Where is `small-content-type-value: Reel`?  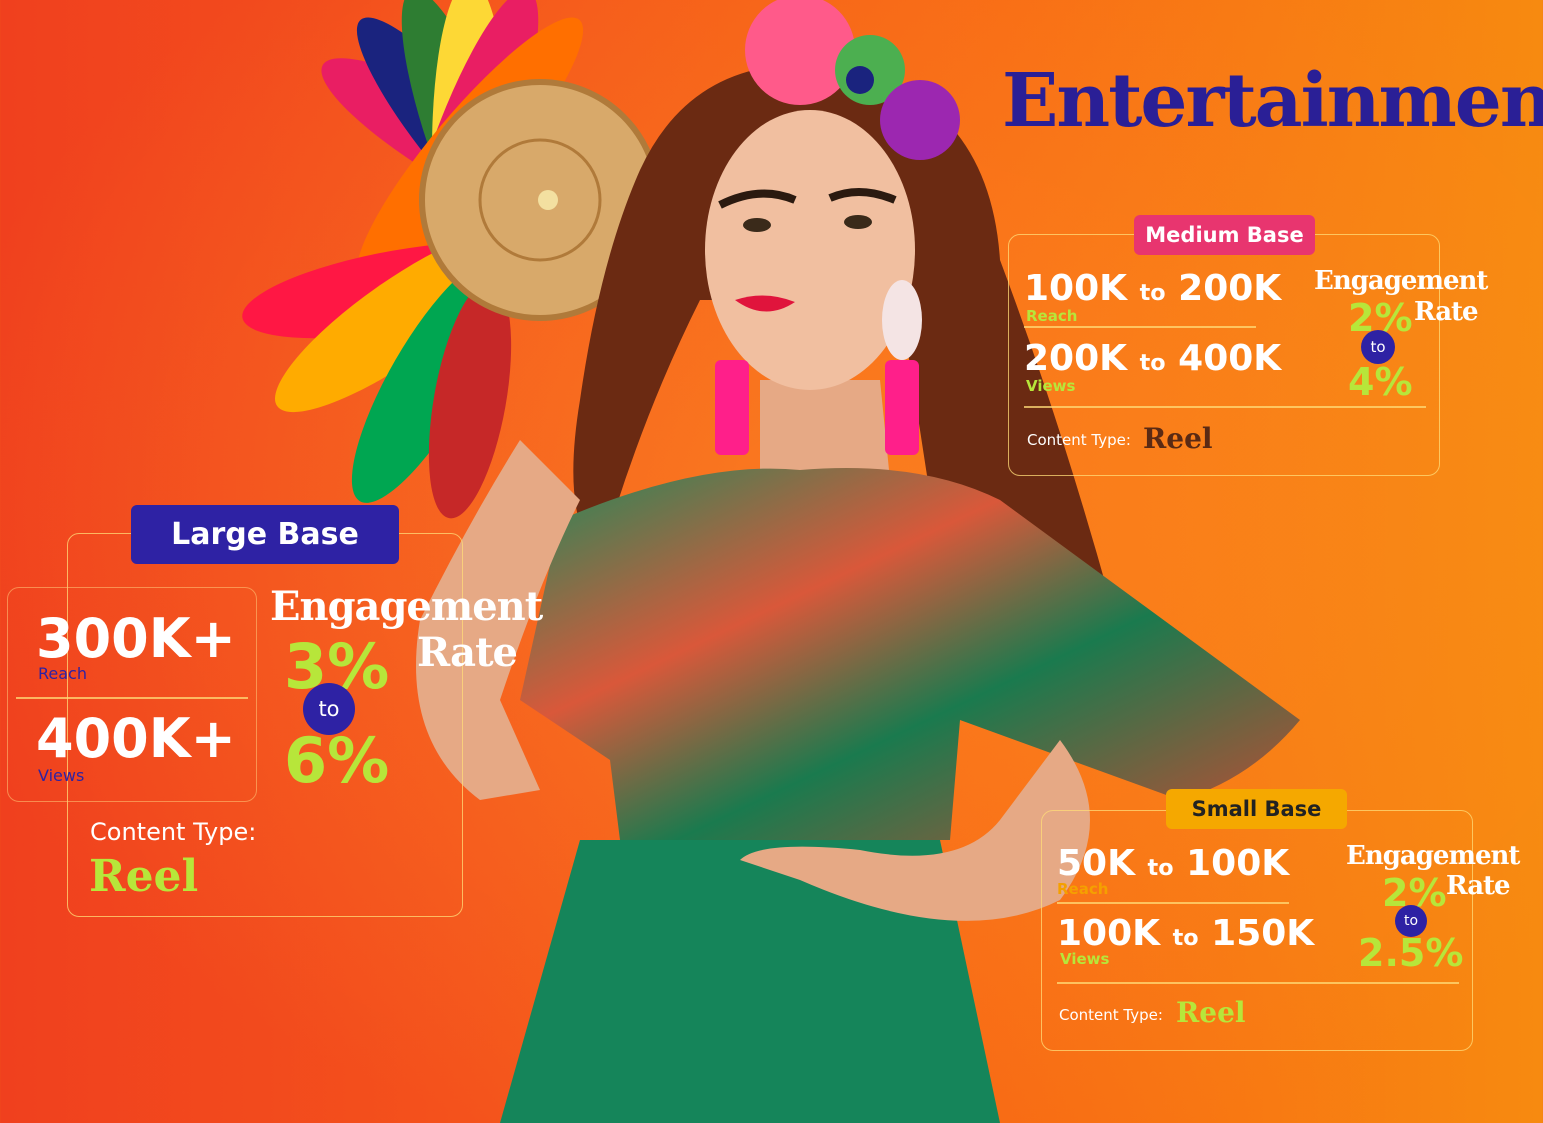
small-content-type-value: Reel is located at coordinates (1211, 1012).